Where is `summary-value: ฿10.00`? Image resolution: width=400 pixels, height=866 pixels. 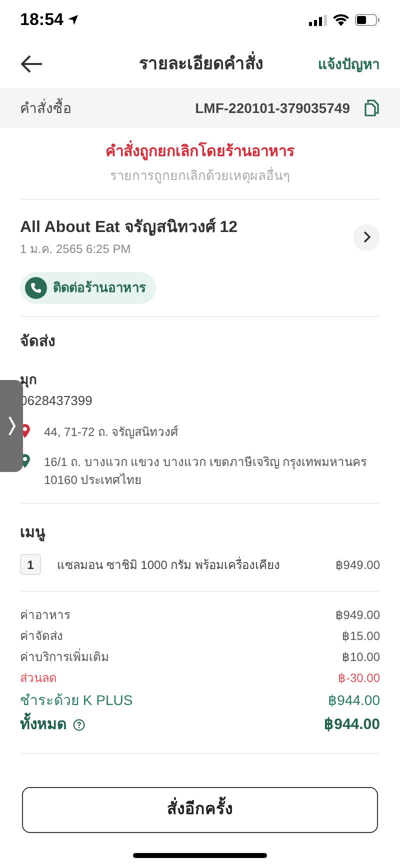
summary-value: ฿10.00 is located at coordinates (361, 657).